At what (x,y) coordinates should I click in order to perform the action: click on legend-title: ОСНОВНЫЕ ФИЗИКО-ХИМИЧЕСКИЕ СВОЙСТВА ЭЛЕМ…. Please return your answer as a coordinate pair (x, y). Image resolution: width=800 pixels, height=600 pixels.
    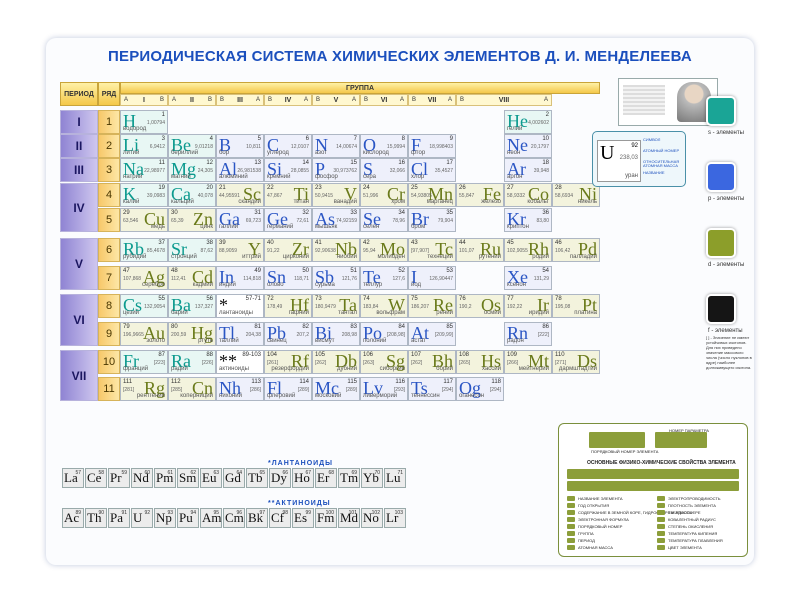
    Looking at the image, I should click on (661, 463).